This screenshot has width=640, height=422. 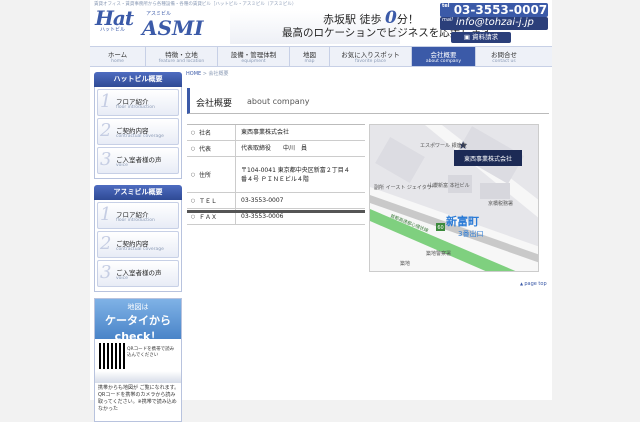 I want to click on breadcrumb: HOME > 会社概要, so click(x=207, y=73).